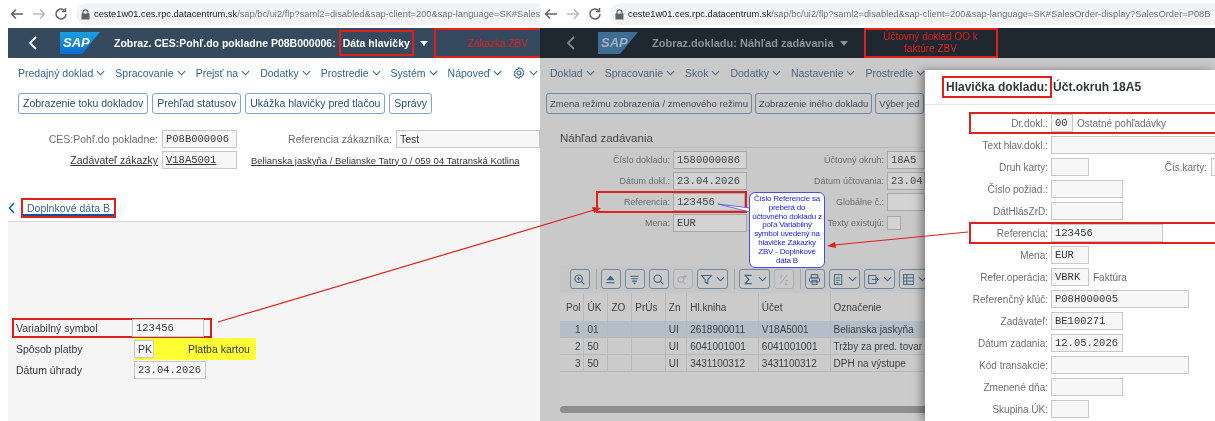  I want to click on address-bar: ceste1w01.ces.rpc.datacentrum.sk/sap/bc/ui2/flp?saml2=disabled&sap-client=200&sap-language=SK#SalesOrder-display?SalesOrder=P08B, so click(912, 14).